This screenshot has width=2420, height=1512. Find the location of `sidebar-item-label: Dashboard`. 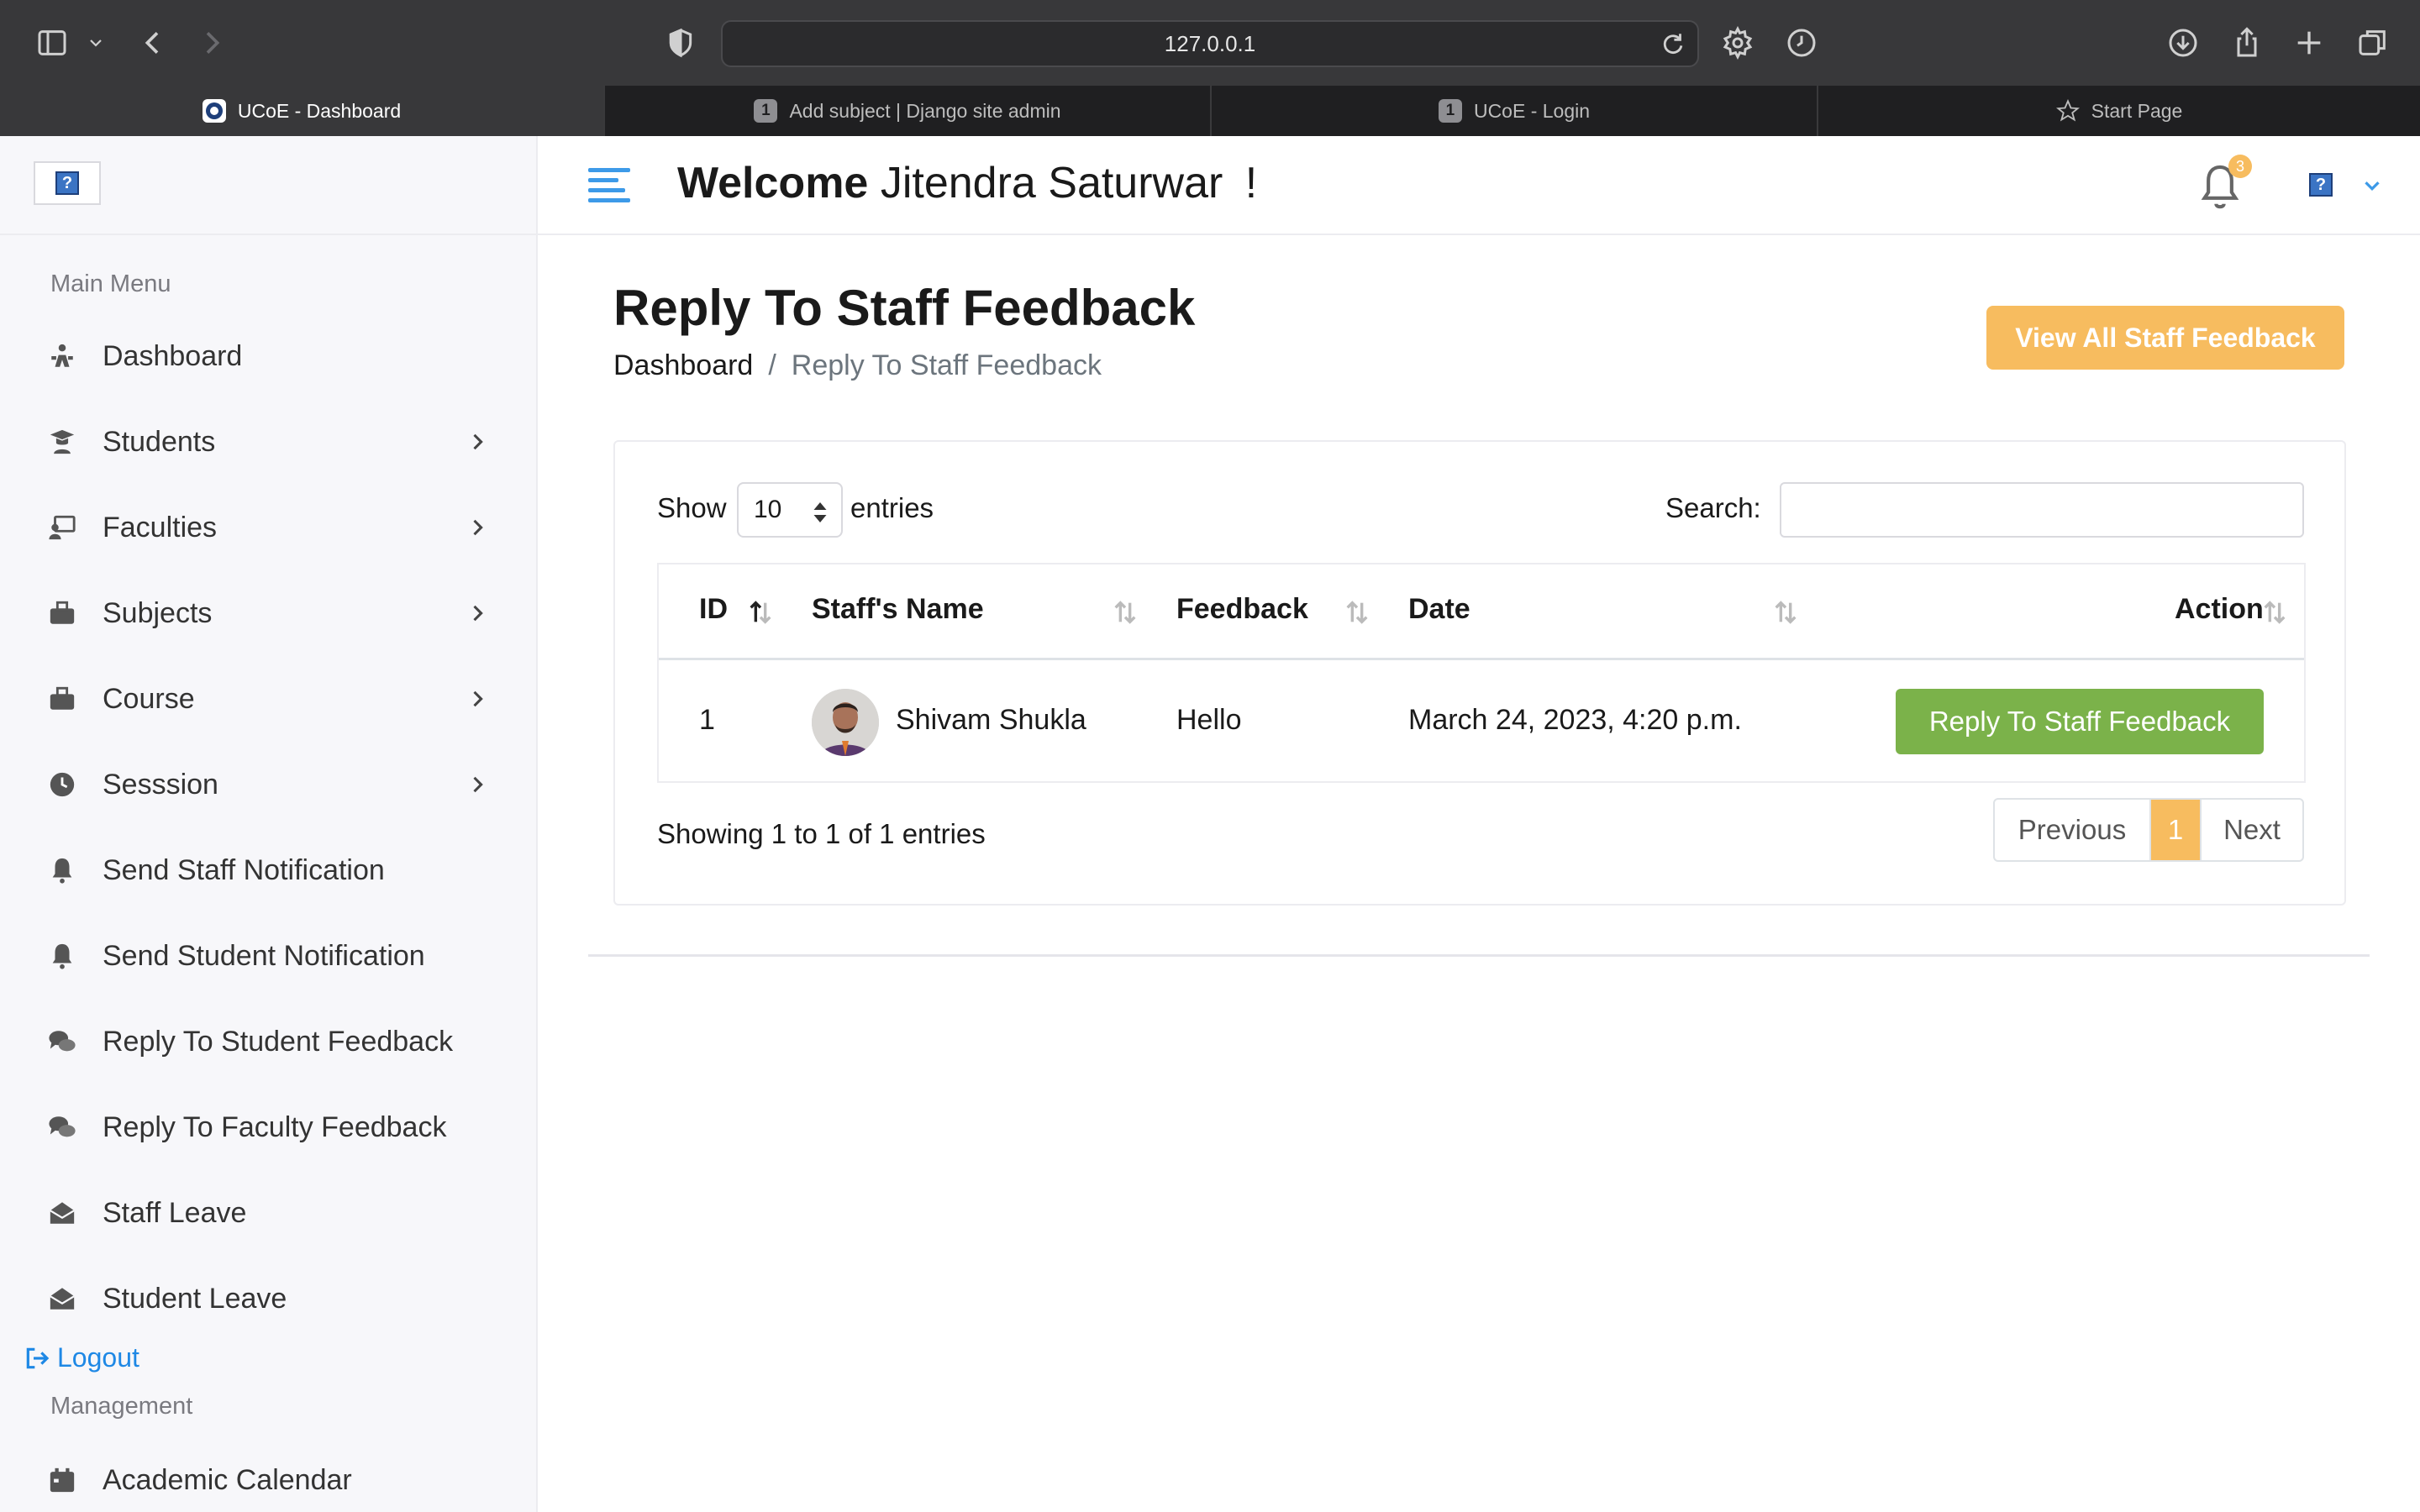

sidebar-item-label: Dashboard is located at coordinates (173, 355).